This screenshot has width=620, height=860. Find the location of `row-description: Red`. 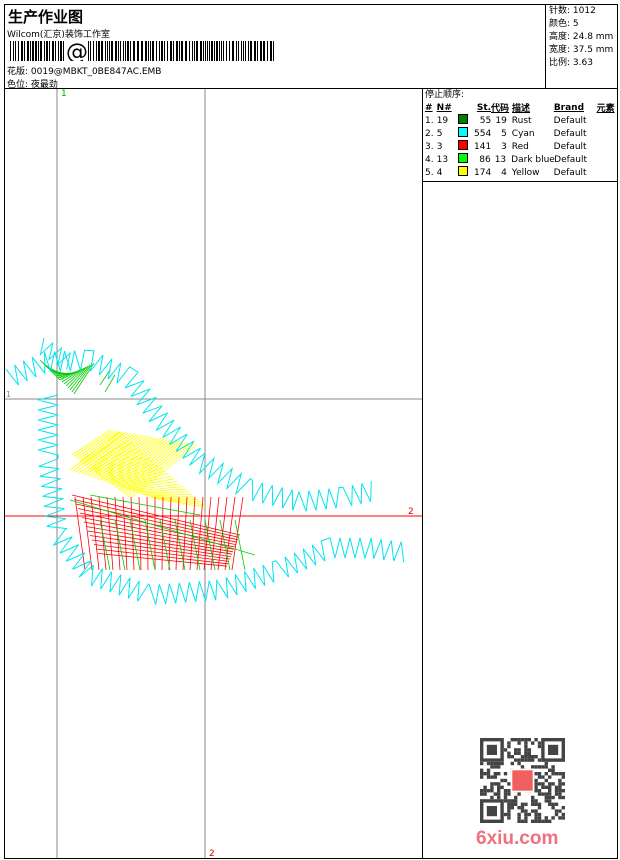

row-description: Red is located at coordinates (520, 146).